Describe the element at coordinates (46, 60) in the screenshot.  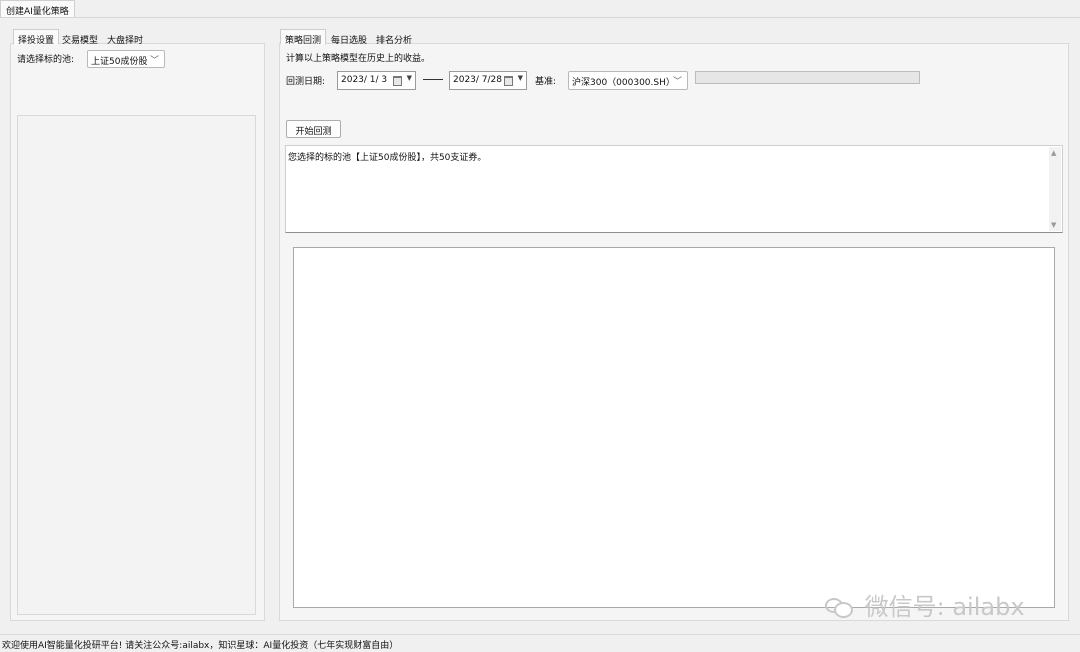
I see `pool-label: 请选择标的池:` at that location.